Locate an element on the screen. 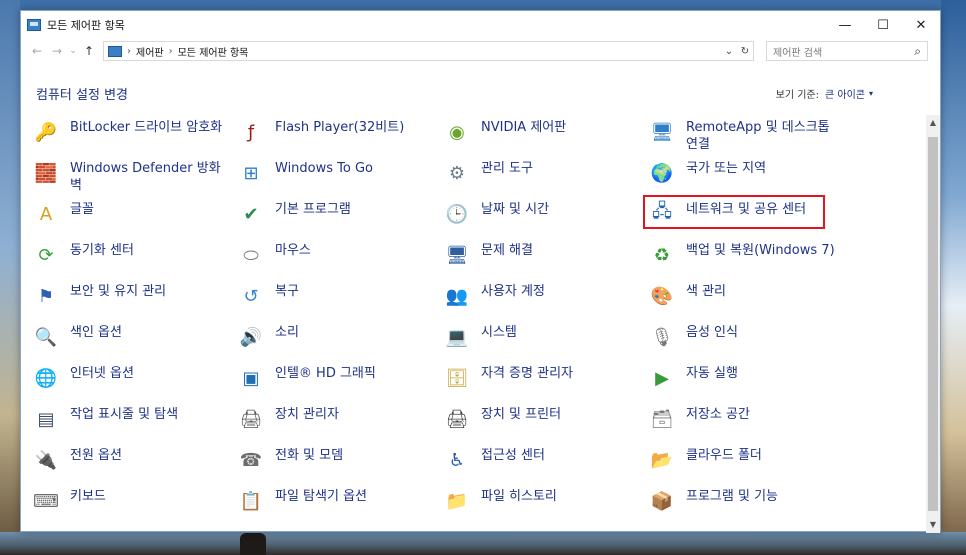  programs-features-icon: 📦 is located at coordinates (662, 501).